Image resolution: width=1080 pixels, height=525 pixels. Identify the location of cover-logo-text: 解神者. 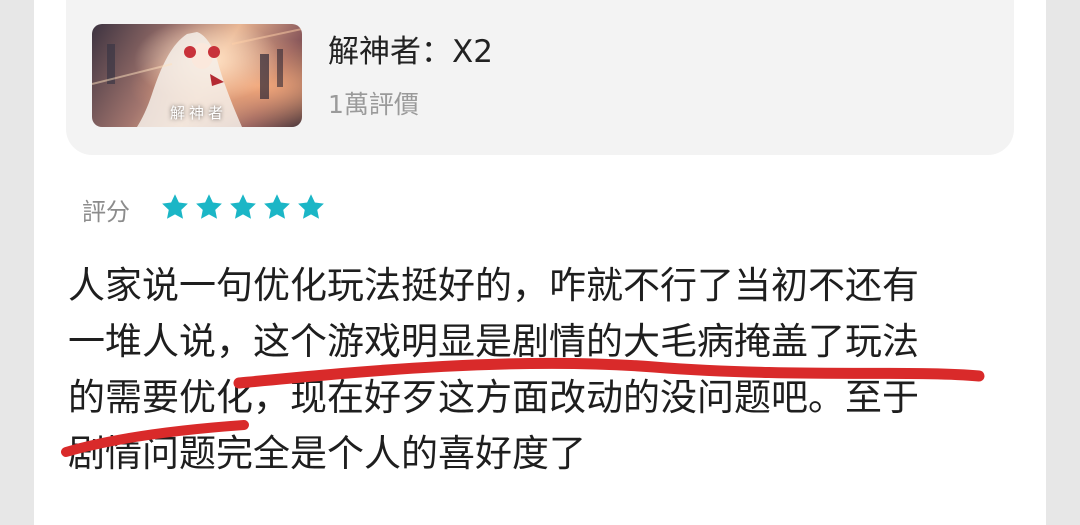
(199, 113).